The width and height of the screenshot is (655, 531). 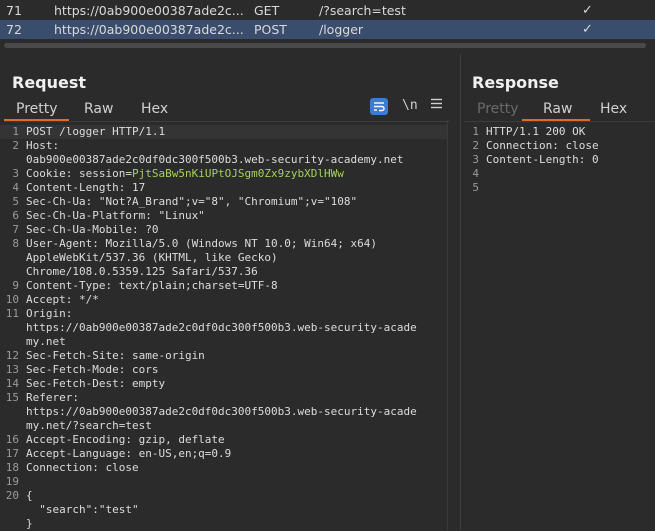 I want to click on editor-line: 1 HTTP/1.1 200 OK, so click(x=557, y=132).